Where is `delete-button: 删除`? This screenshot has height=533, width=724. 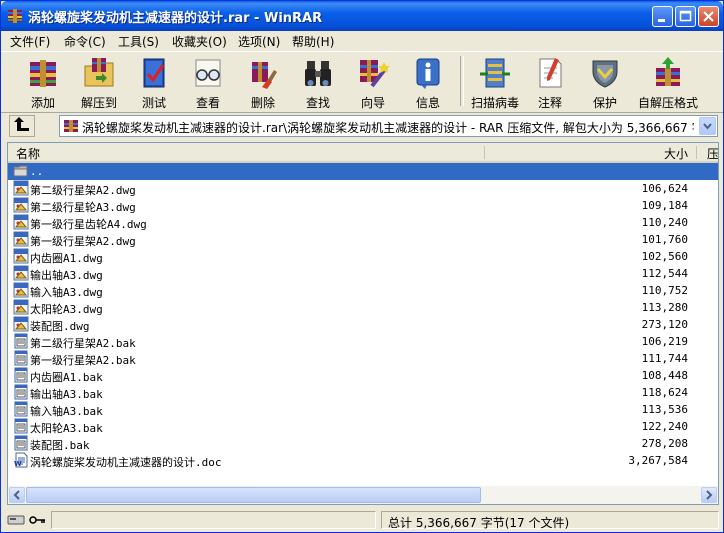 delete-button: 删除 is located at coordinates (263, 82).